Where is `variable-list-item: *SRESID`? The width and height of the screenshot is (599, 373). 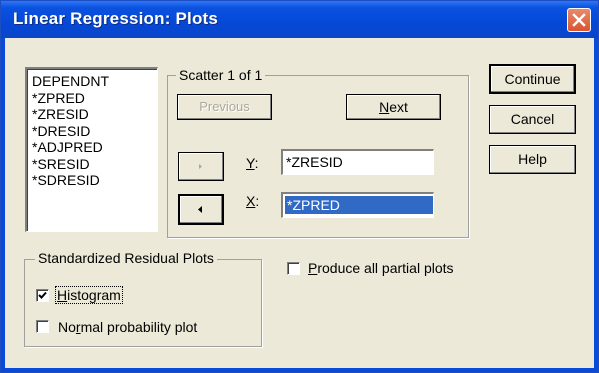
variable-list-item: *SRESID is located at coordinates (94, 164).